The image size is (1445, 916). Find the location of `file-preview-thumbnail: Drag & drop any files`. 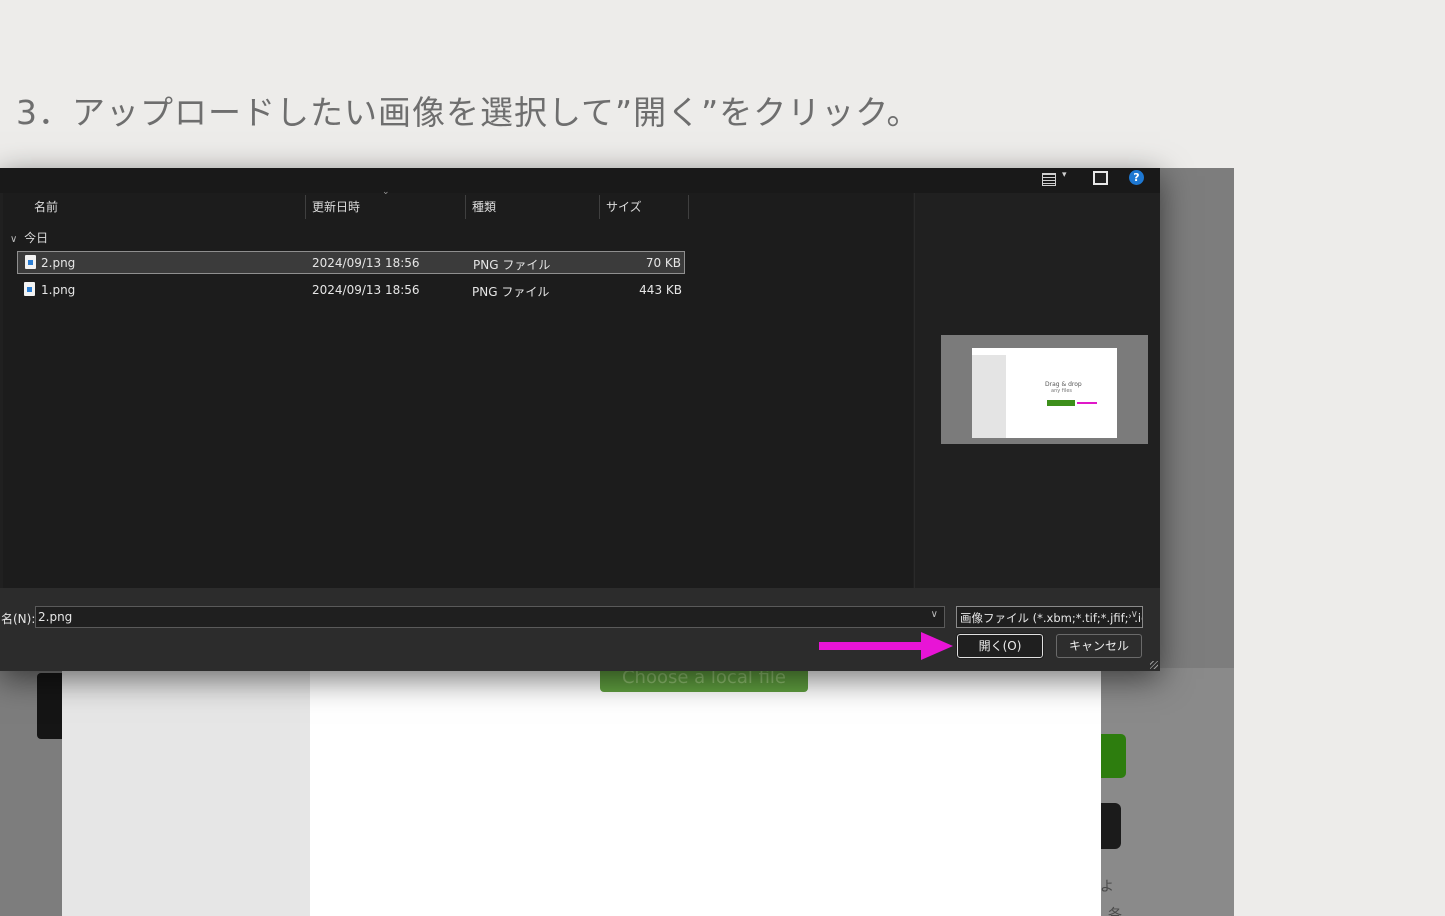

file-preview-thumbnail: Drag & drop any files is located at coordinates (1044, 389).